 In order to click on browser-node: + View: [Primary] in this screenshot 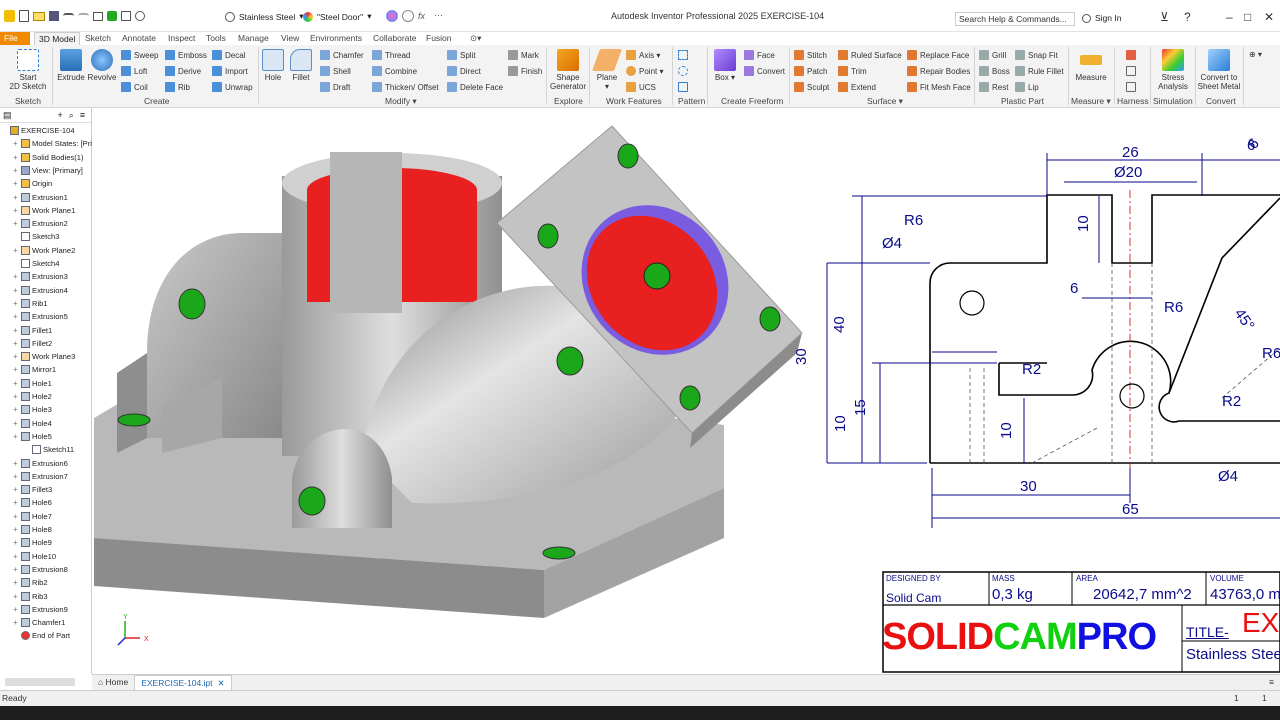, I will do `click(48, 170)`.